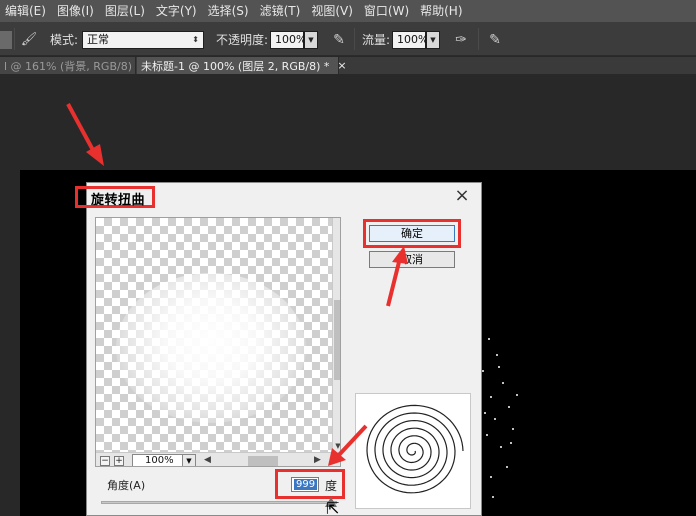 Image resolution: width=696 pixels, height=516 pixels. Describe the element at coordinates (118, 200) in the screenshot. I see `dialog-title: 旋转扭曲` at that location.